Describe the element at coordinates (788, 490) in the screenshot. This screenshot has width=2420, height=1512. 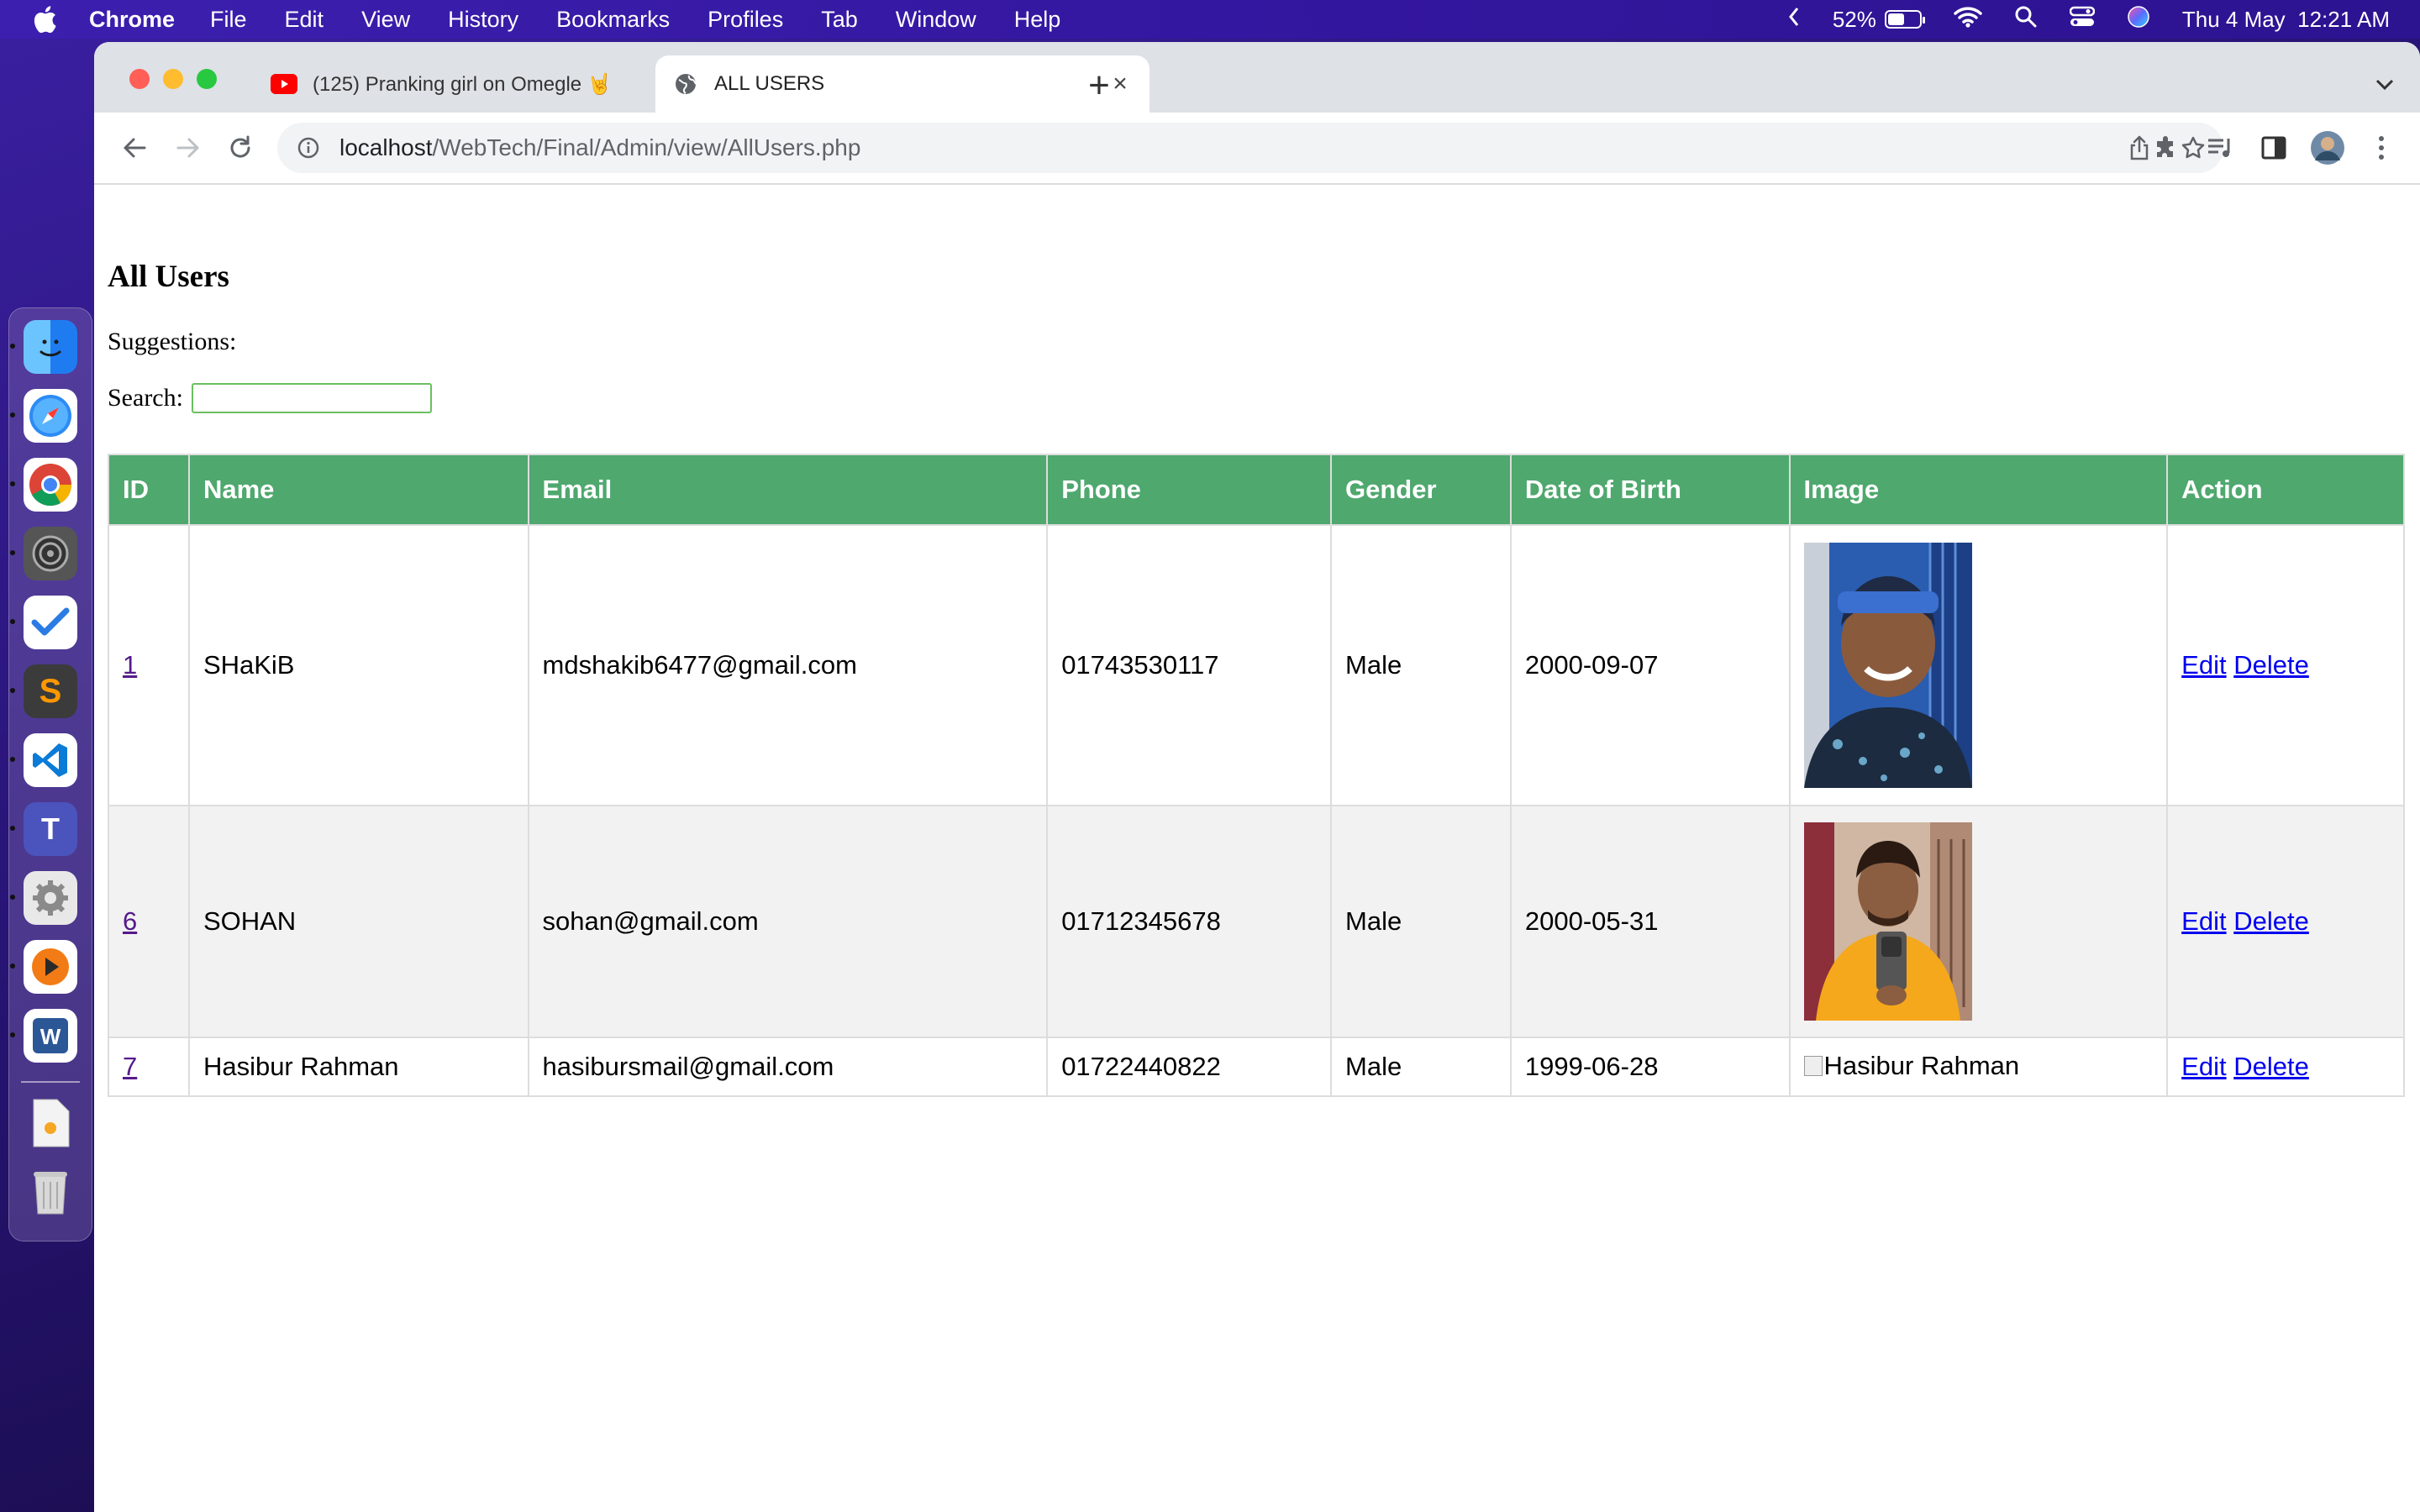
I see `col-header-email: Email` at that location.